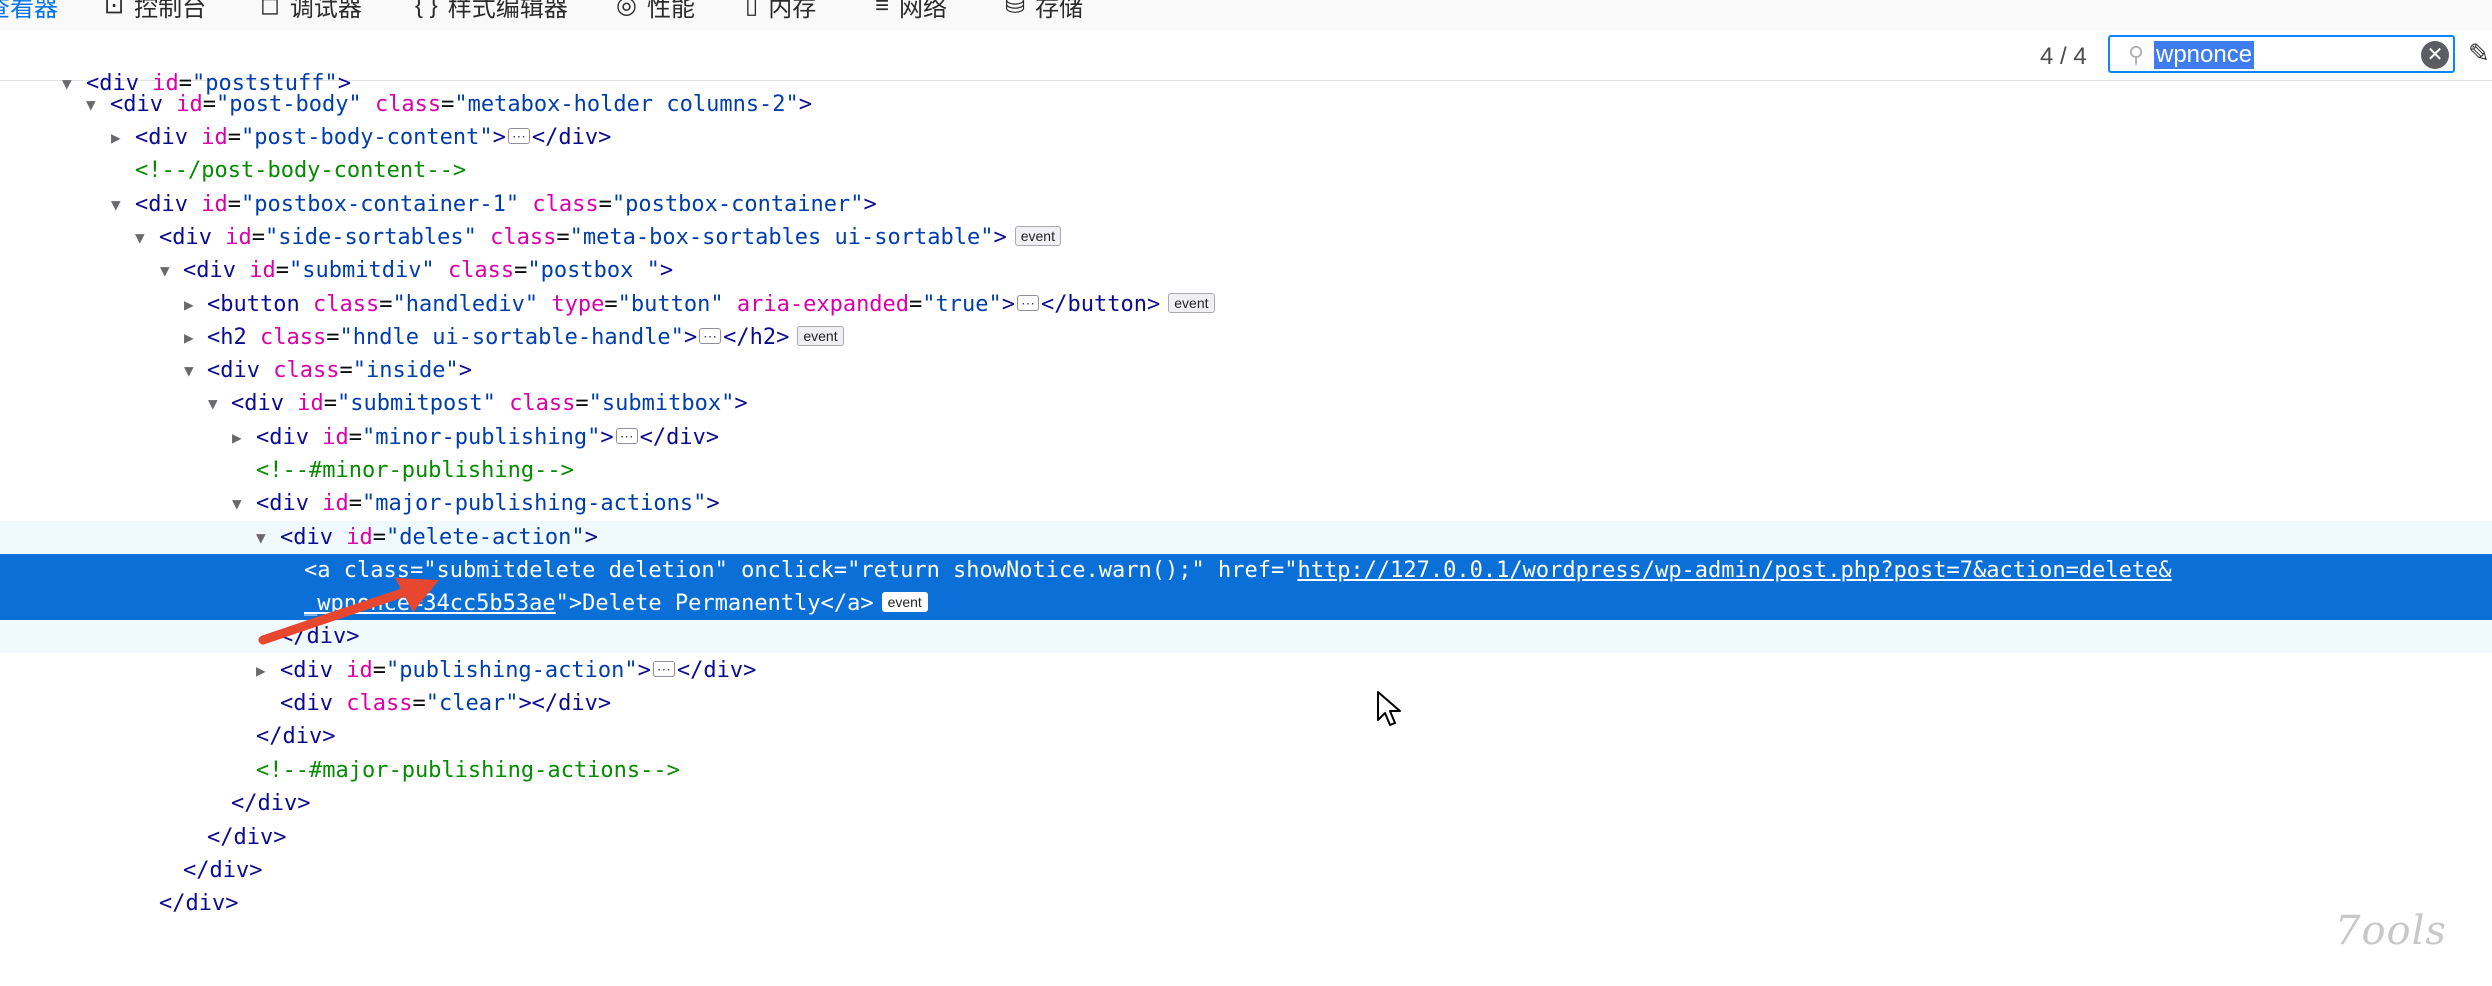 This screenshot has width=2492, height=986. Describe the element at coordinates (1246, 503) in the screenshot. I see `tree-node: ▼ <div id="major-publishing-actions">` at that location.